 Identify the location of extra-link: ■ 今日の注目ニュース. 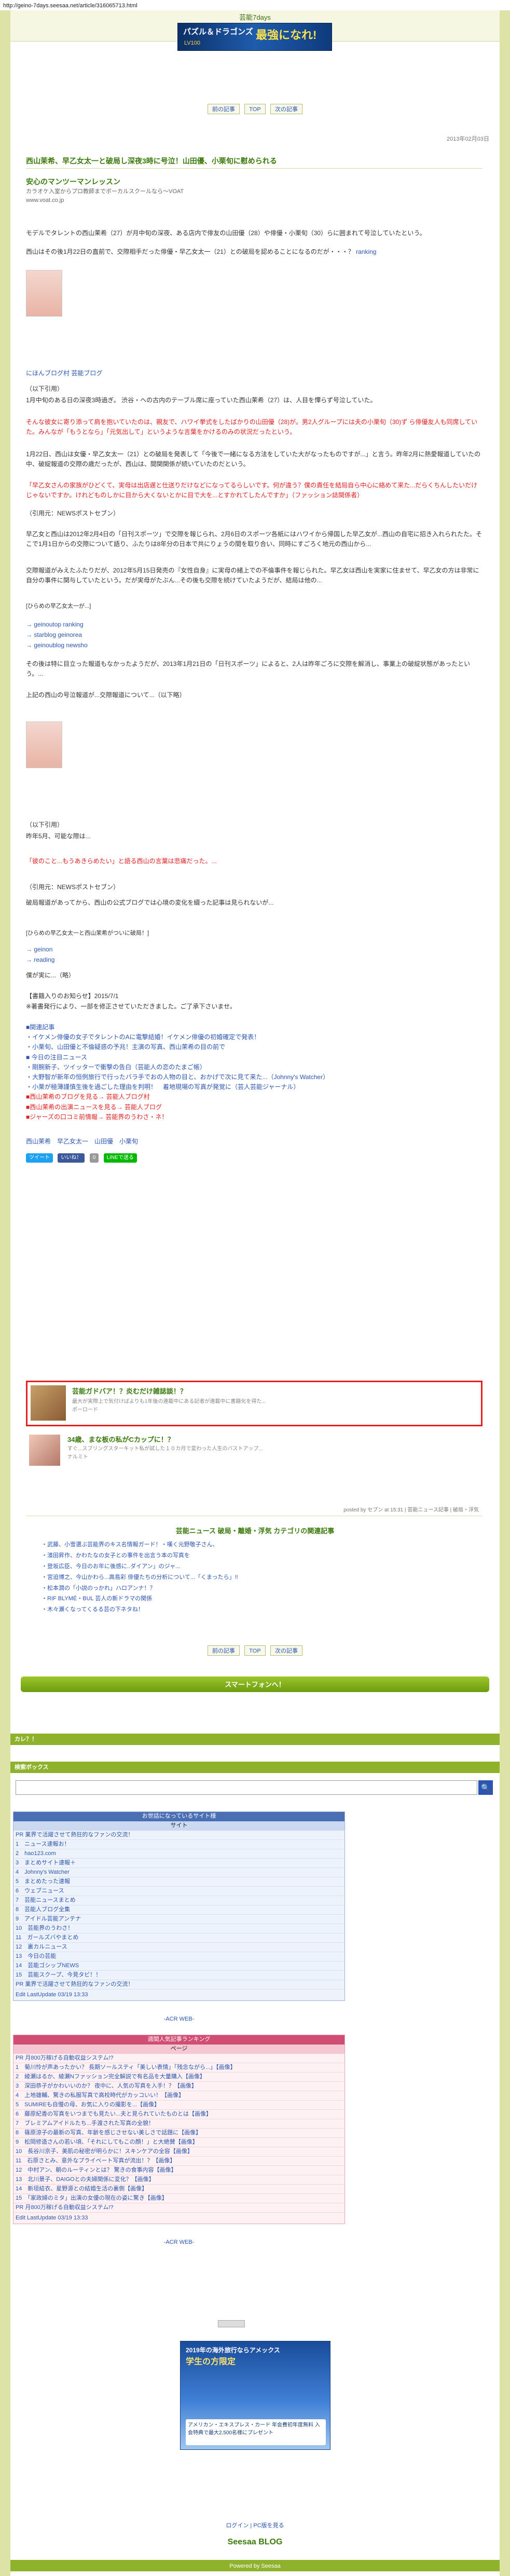
(254, 1057).